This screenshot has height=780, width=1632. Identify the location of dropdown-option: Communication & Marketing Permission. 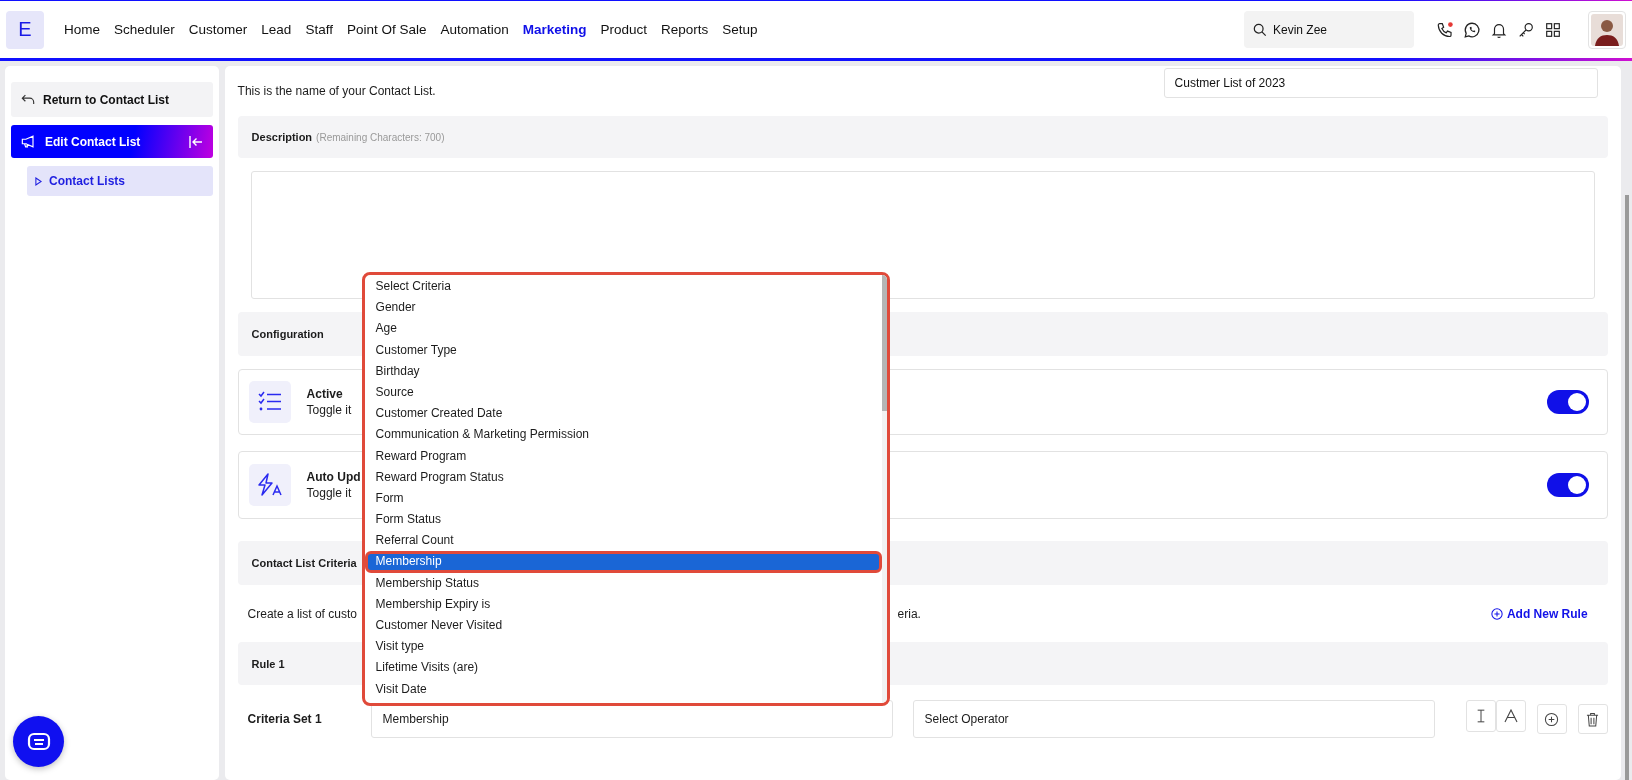
(623, 435).